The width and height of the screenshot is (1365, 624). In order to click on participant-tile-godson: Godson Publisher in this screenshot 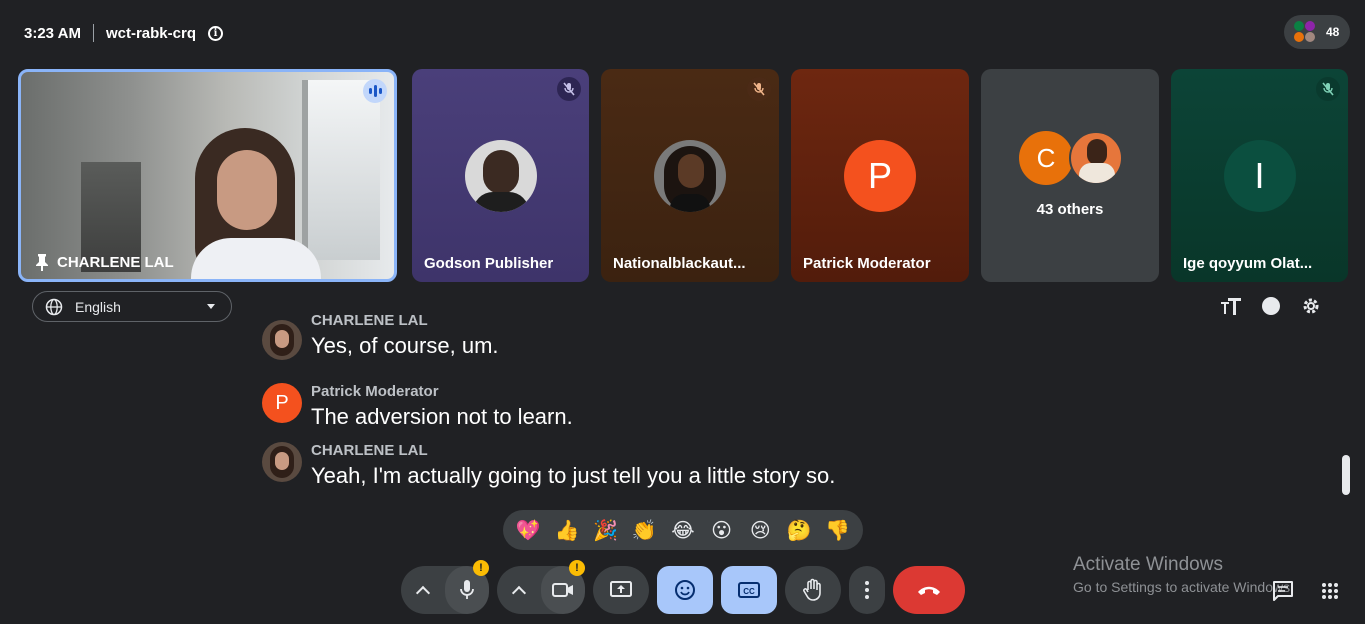, I will do `click(500, 175)`.